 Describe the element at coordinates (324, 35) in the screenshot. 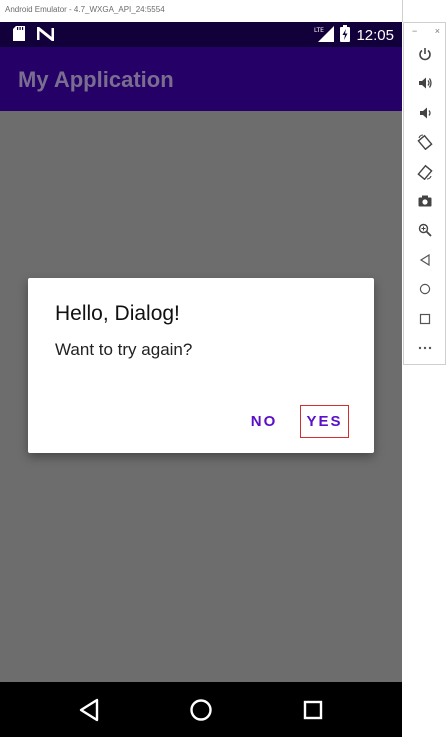

I see `lte-signal-icon: LTE` at that location.